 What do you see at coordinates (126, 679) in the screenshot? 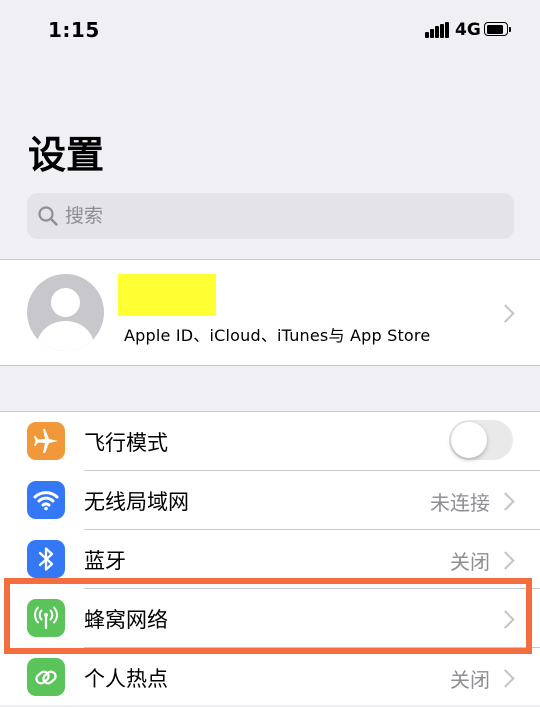
I see `settings-label: 个人热点` at bounding box center [126, 679].